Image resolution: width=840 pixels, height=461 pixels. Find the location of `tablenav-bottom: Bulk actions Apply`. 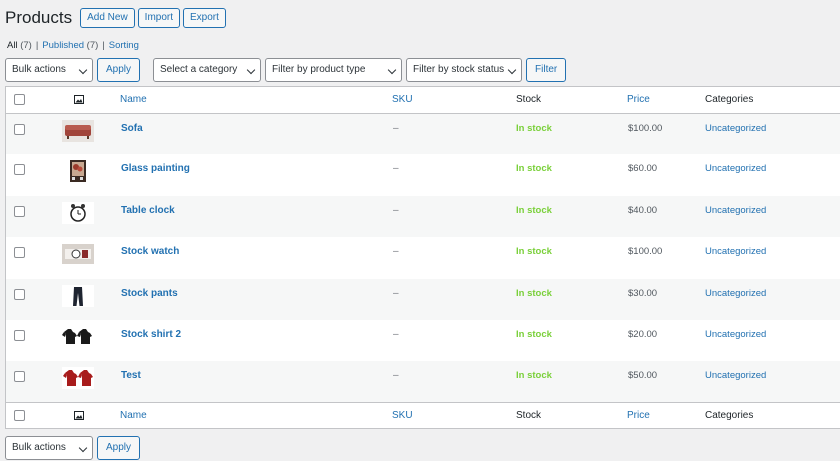

tablenav-bottom: Bulk actions Apply is located at coordinates (77, 448).